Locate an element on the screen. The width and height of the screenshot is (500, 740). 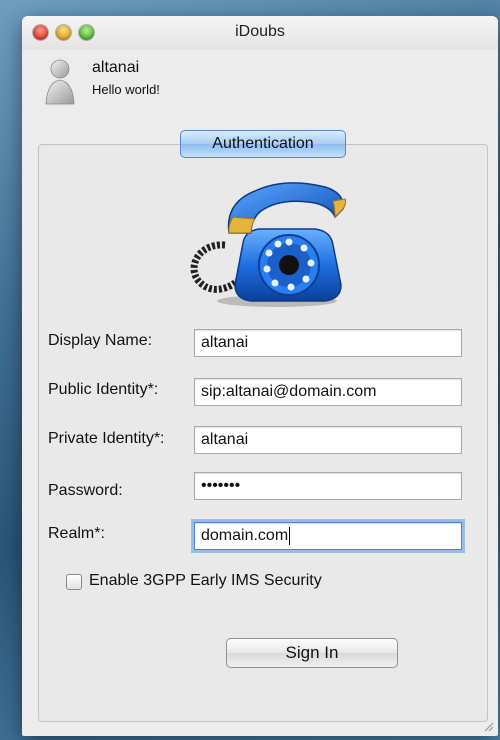
window-title: iDoubs is located at coordinates (260, 31).